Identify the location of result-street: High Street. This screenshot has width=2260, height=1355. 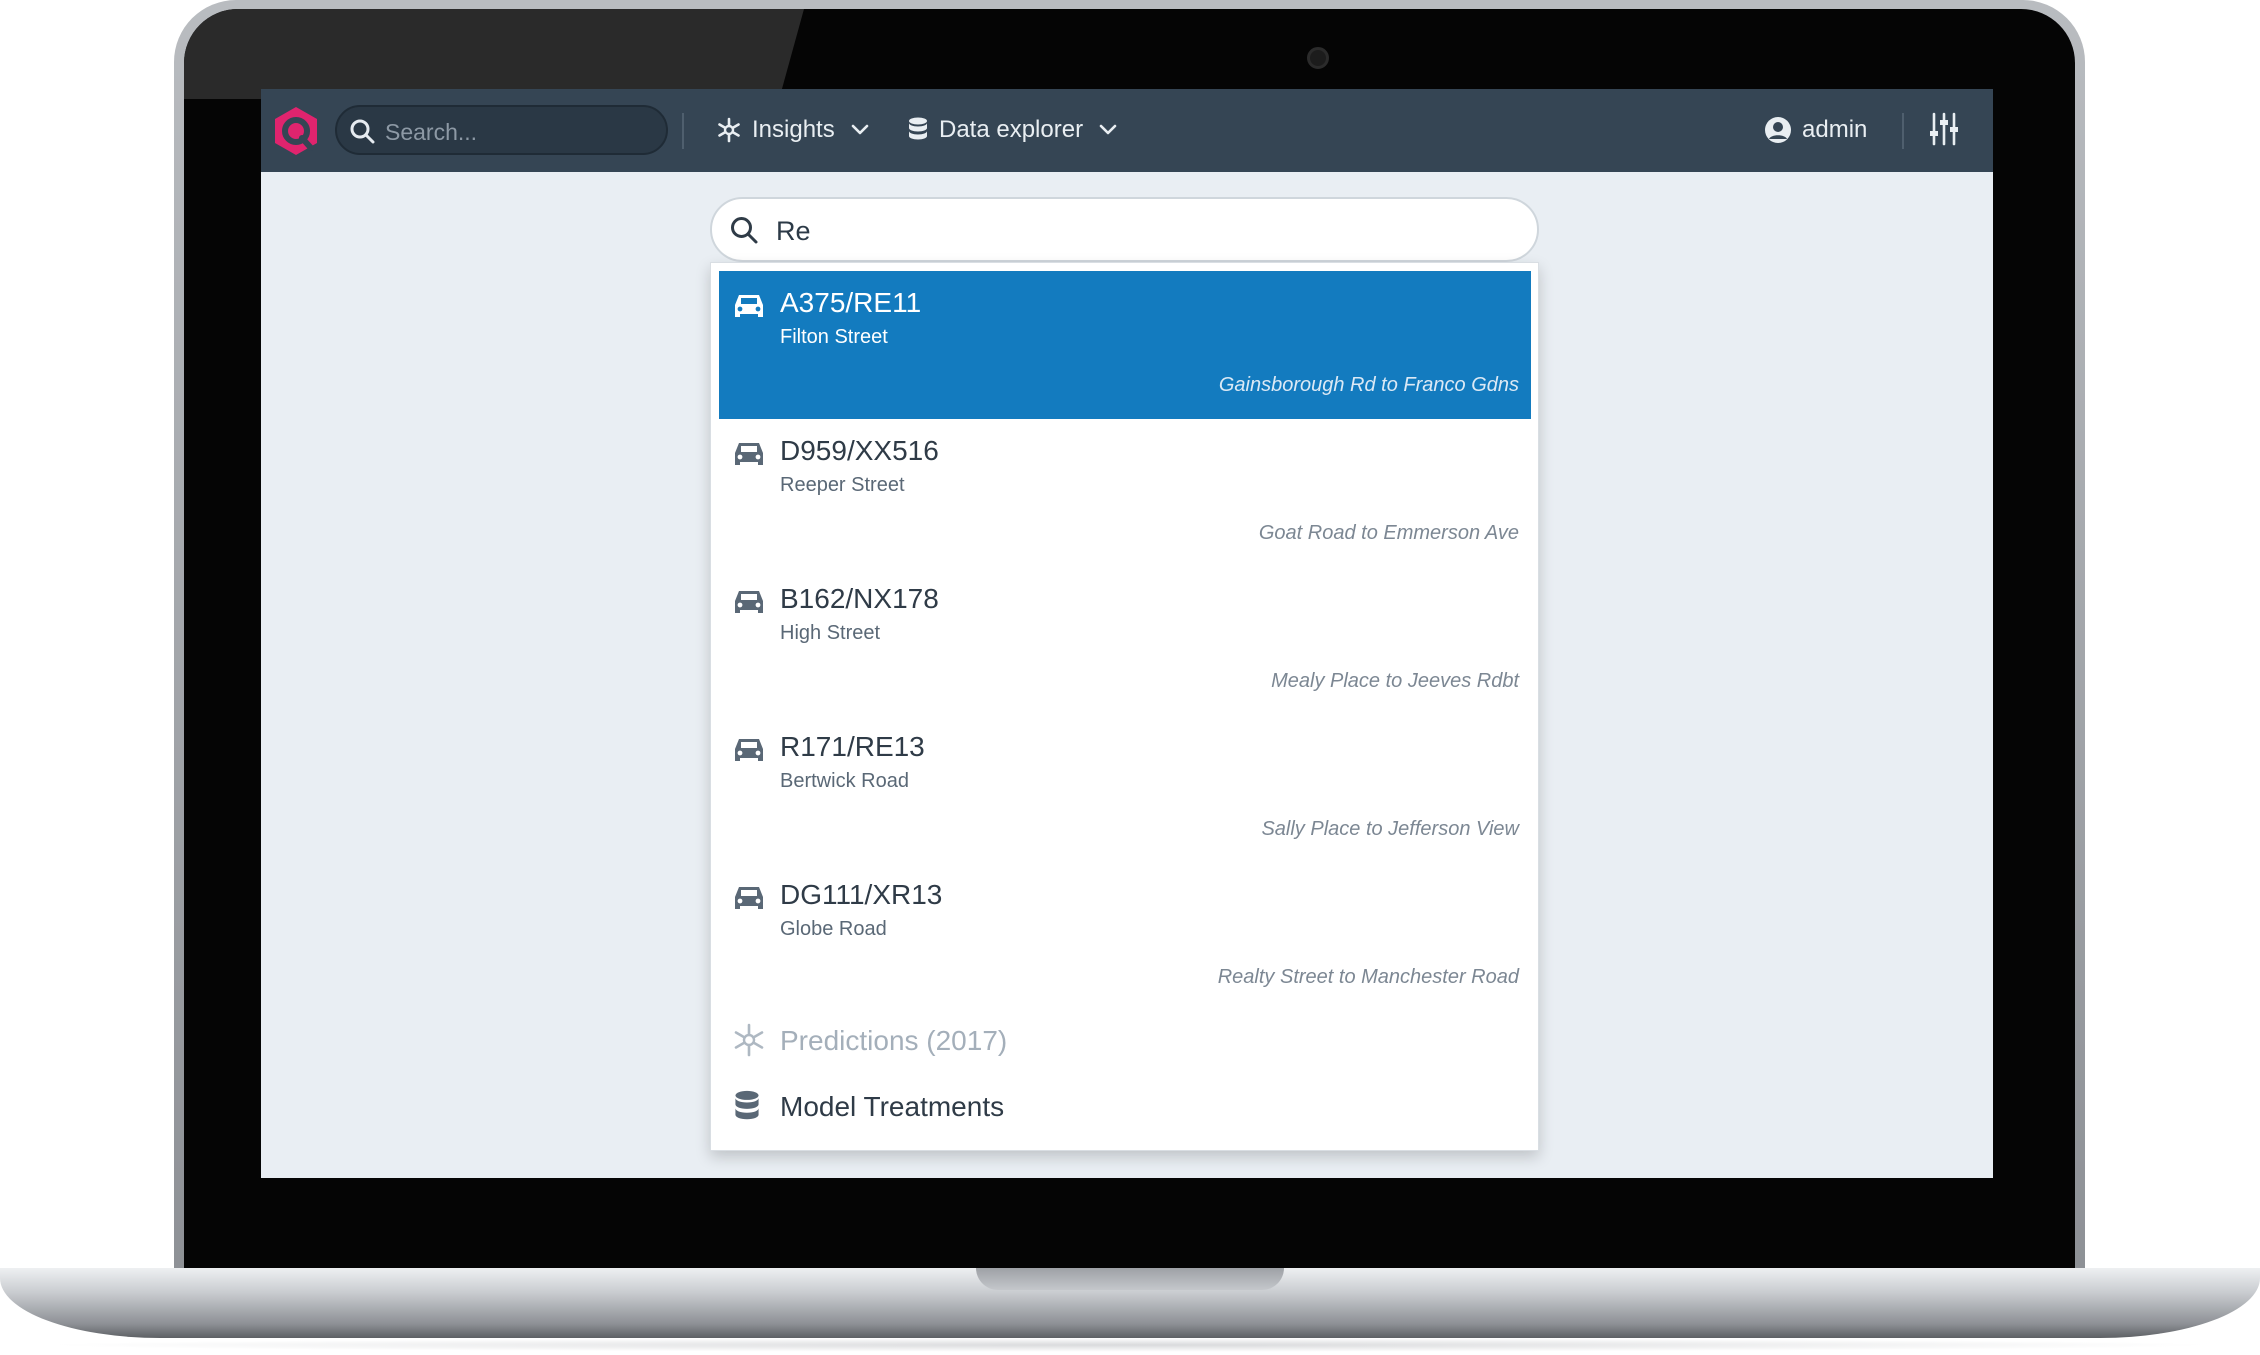
(830, 633).